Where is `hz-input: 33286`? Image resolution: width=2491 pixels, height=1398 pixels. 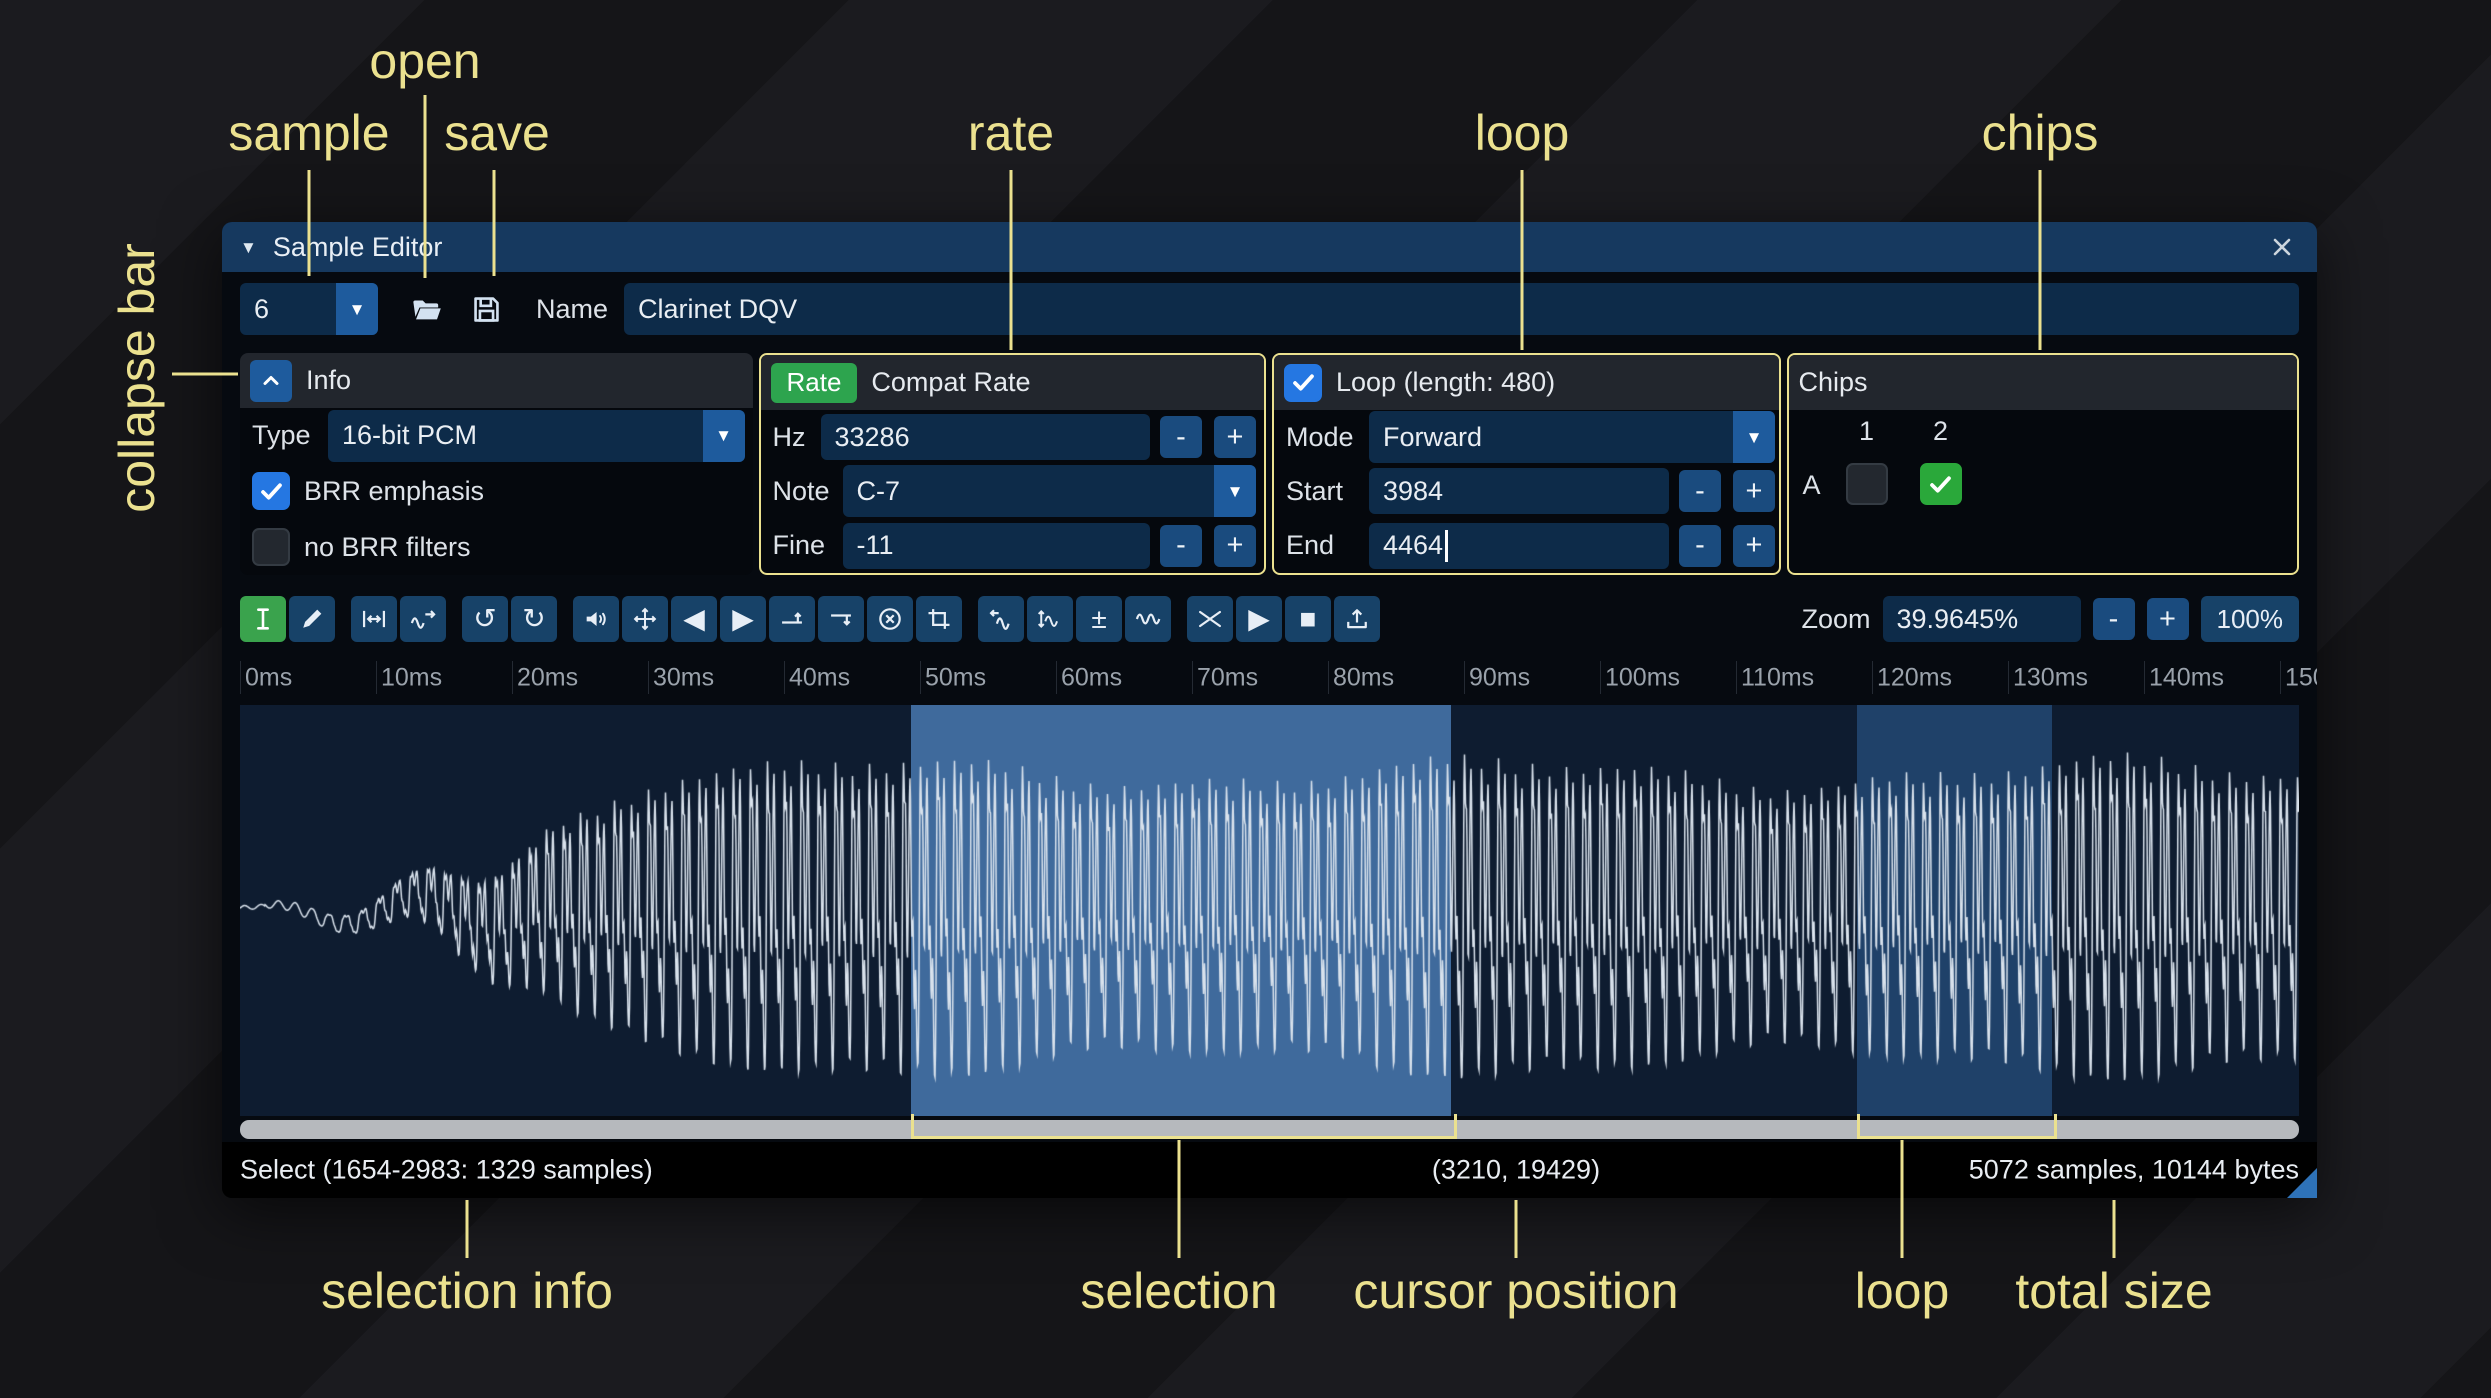 hz-input: 33286 is located at coordinates (985, 437).